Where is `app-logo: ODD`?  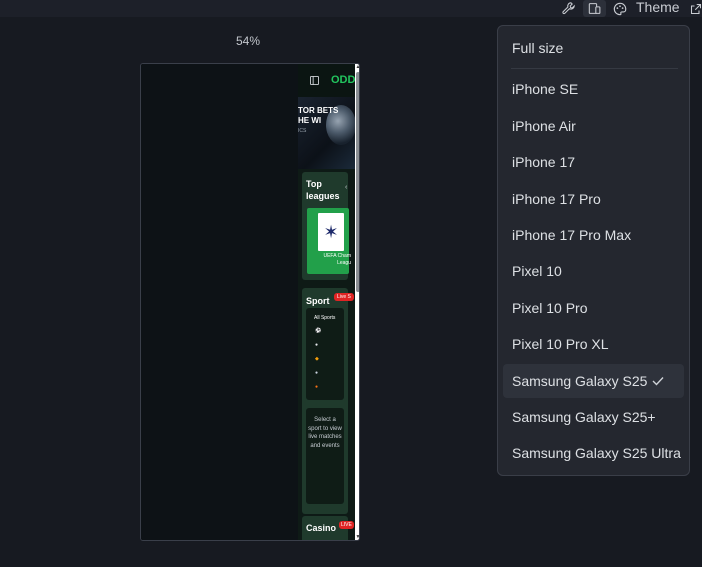
app-logo: ODD is located at coordinates (343, 80).